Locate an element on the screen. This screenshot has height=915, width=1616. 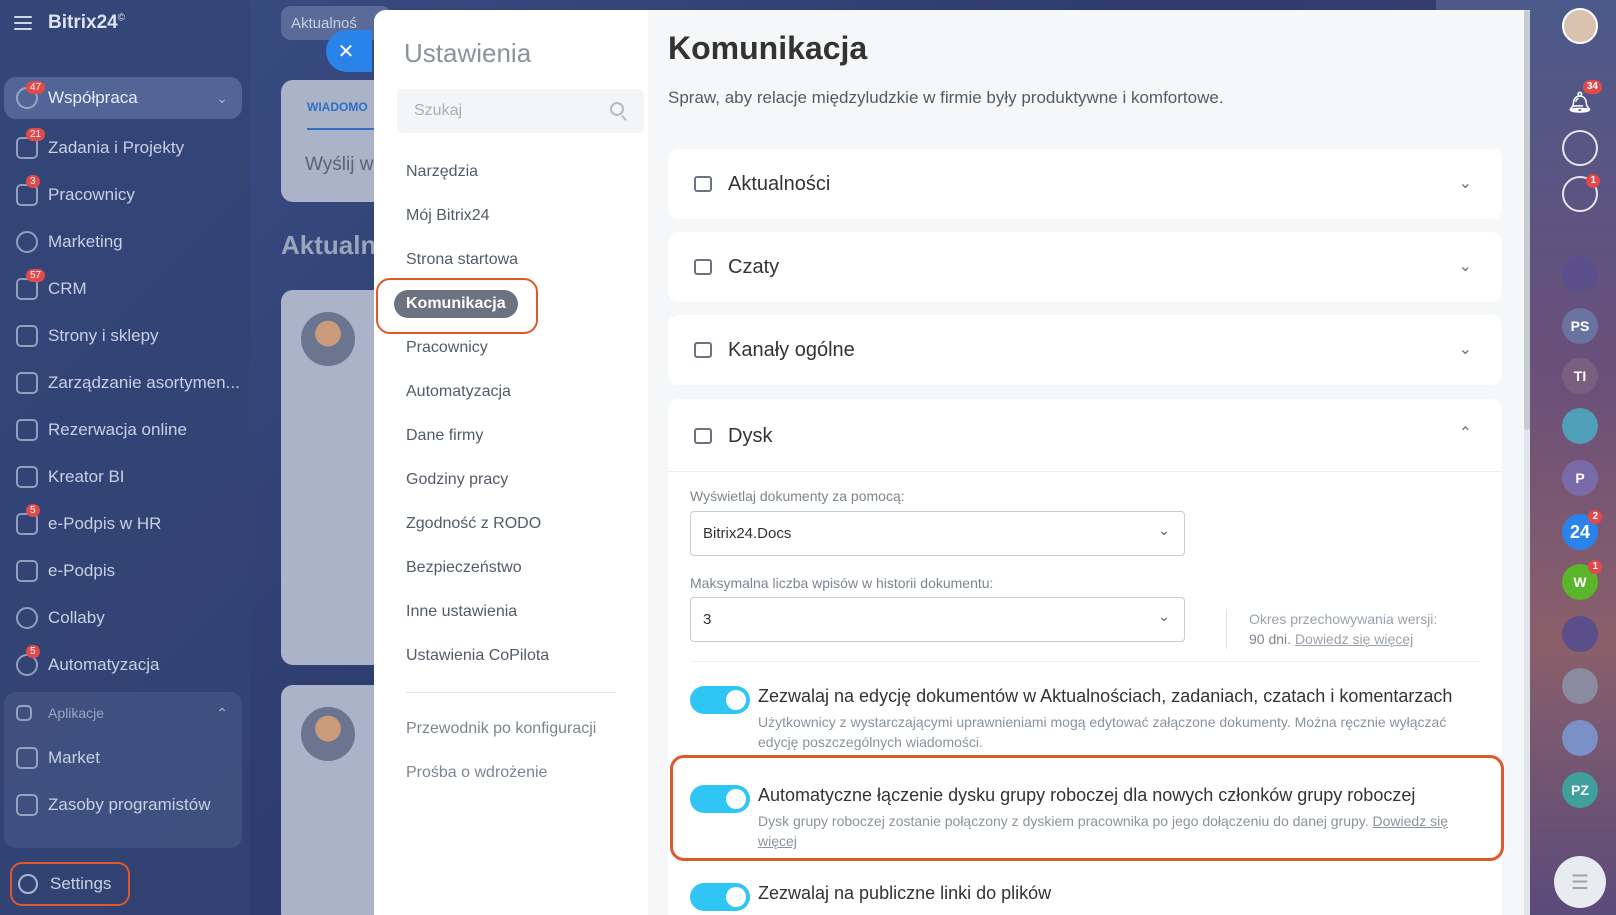
history-select-value: 3 is located at coordinates (707, 619).